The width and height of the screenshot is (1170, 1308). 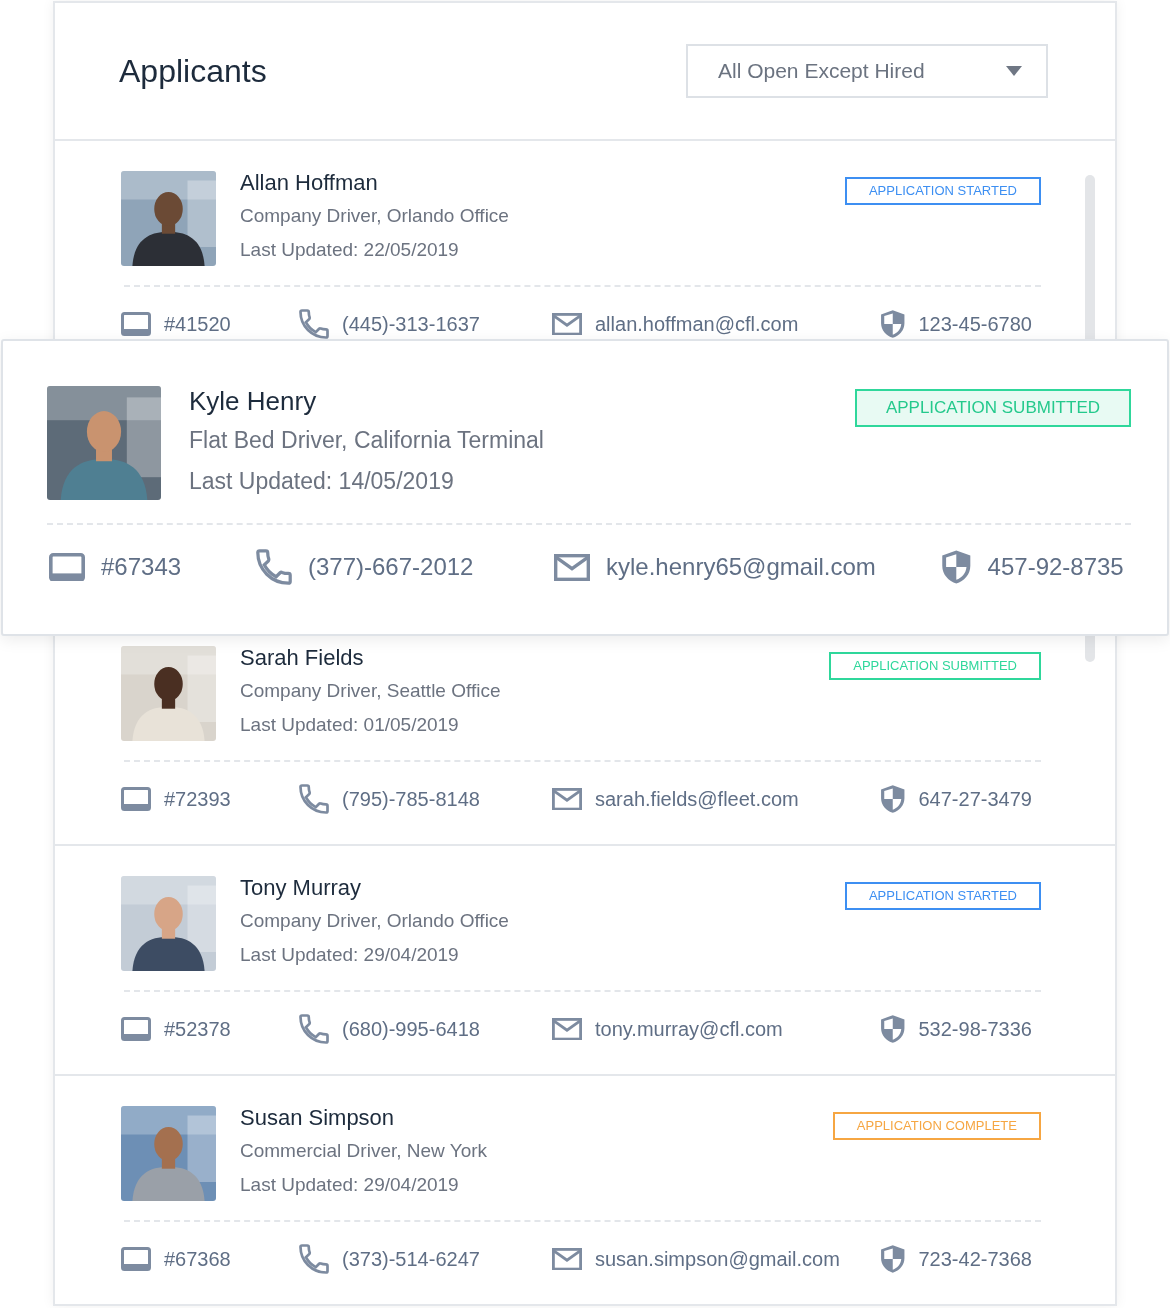 I want to click on last-updated: Last Updated: 14/05/2019, so click(x=322, y=481).